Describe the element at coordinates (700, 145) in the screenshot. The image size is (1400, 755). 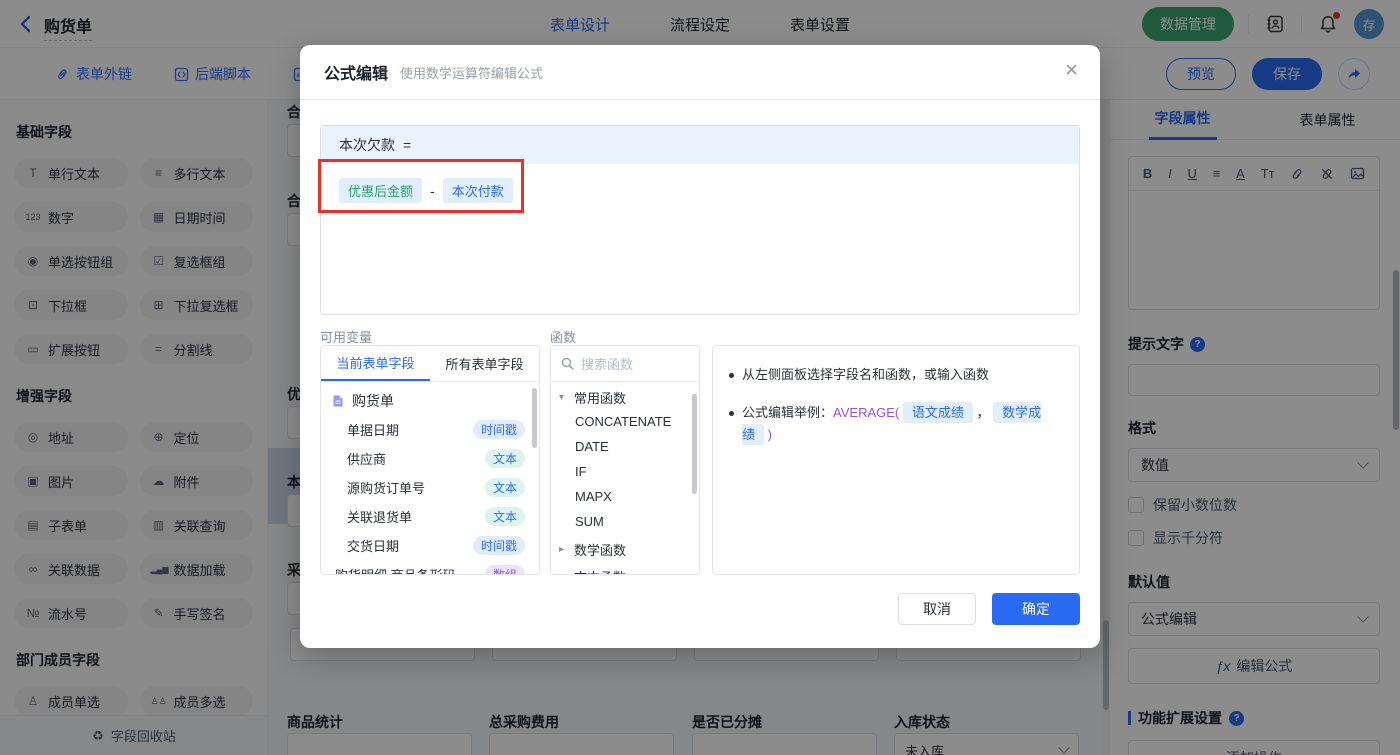
I see `formula-target-row: 本次欠款 =` at that location.